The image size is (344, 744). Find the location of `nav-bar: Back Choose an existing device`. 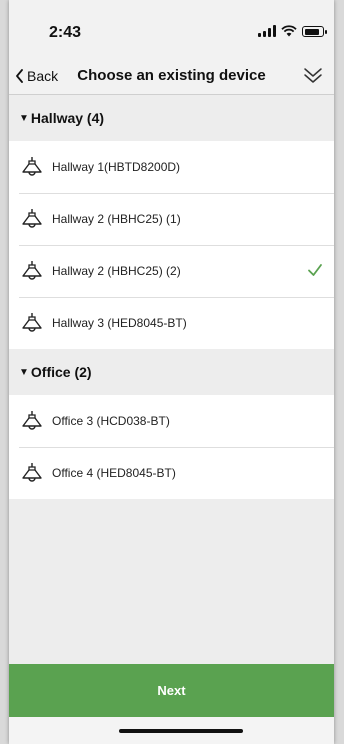

nav-bar: Back Choose an existing device is located at coordinates (171, 78).